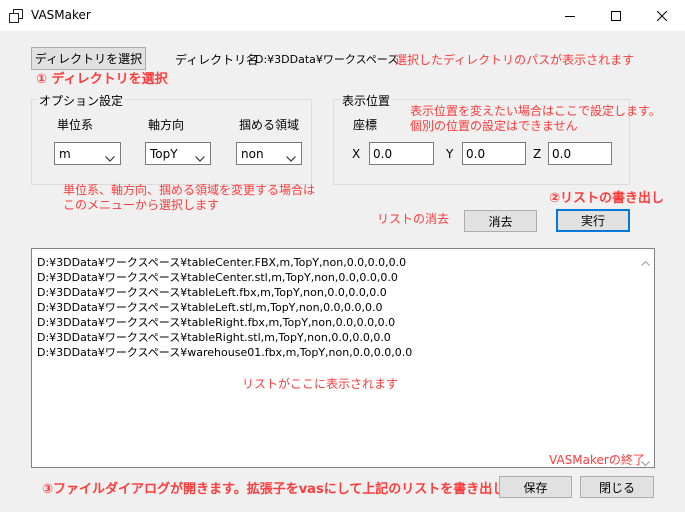  Describe the element at coordinates (450, 154) in the screenshot. I see `y-label: Y` at that location.